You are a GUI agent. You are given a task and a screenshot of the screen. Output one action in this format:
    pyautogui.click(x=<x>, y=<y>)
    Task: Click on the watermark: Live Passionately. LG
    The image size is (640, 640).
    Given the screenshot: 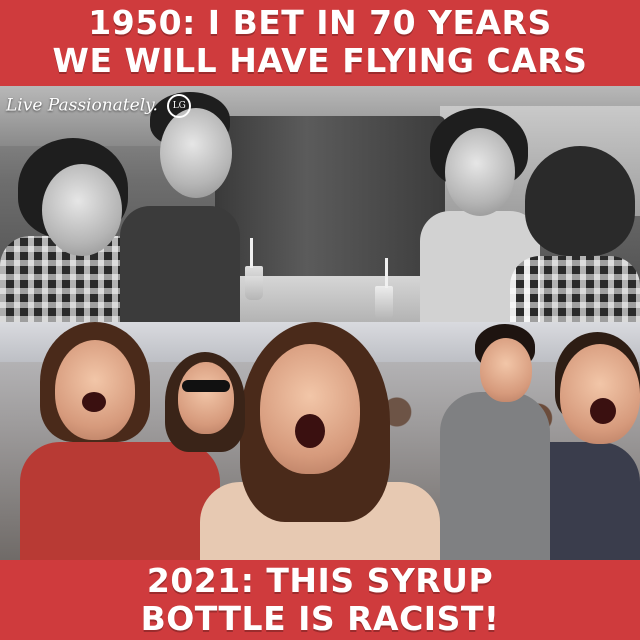 What is the action you would take?
    pyautogui.click(x=99, y=106)
    